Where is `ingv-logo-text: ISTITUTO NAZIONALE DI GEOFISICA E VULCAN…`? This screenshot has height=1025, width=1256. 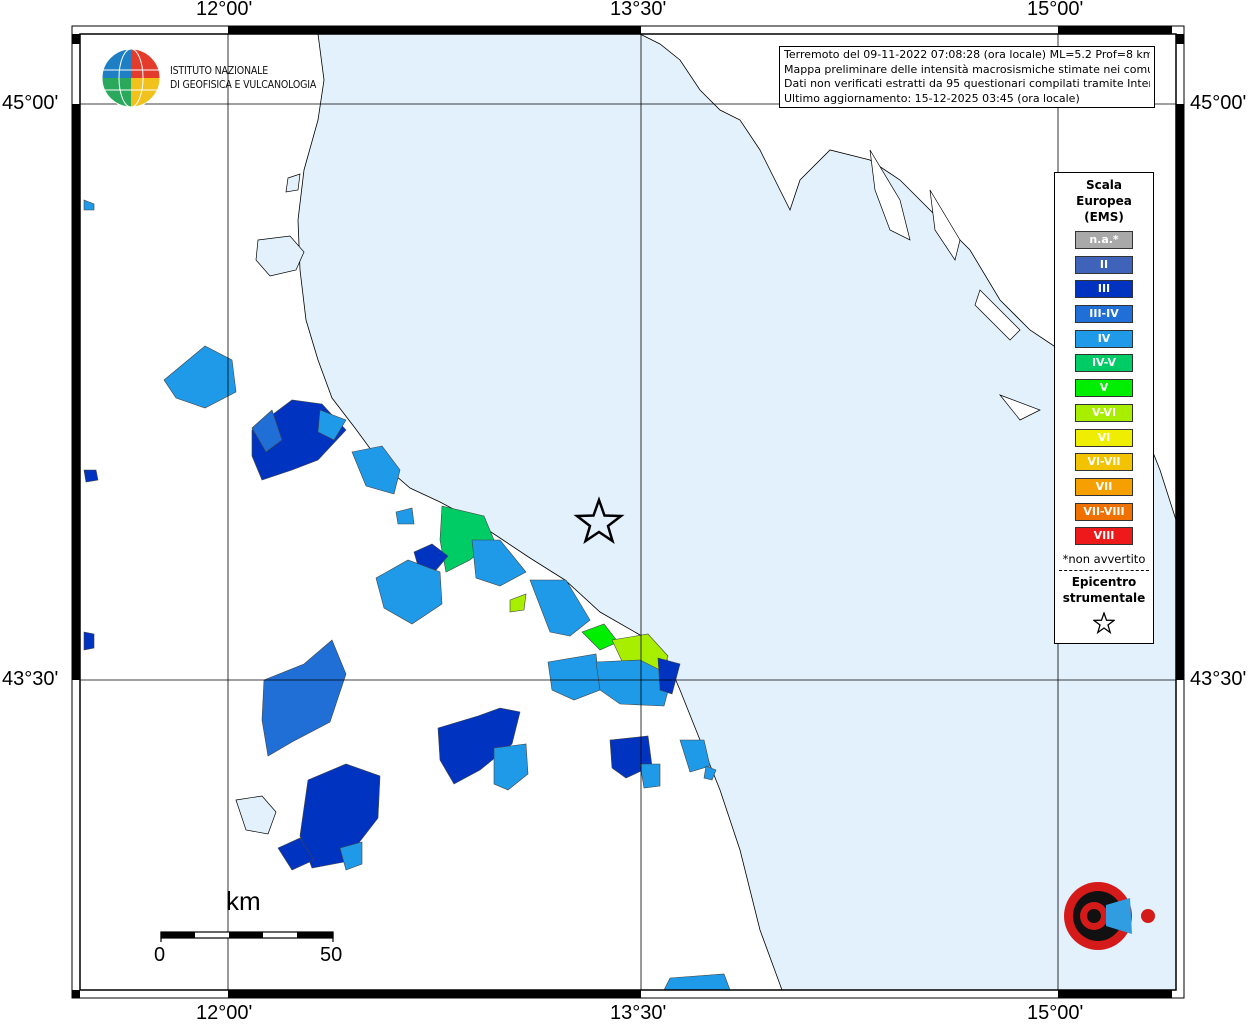 ingv-logo-text: ISTITUTO NAZIONALE DI GEOFISICA E VULCAN… is located at coordinates (243, 78).